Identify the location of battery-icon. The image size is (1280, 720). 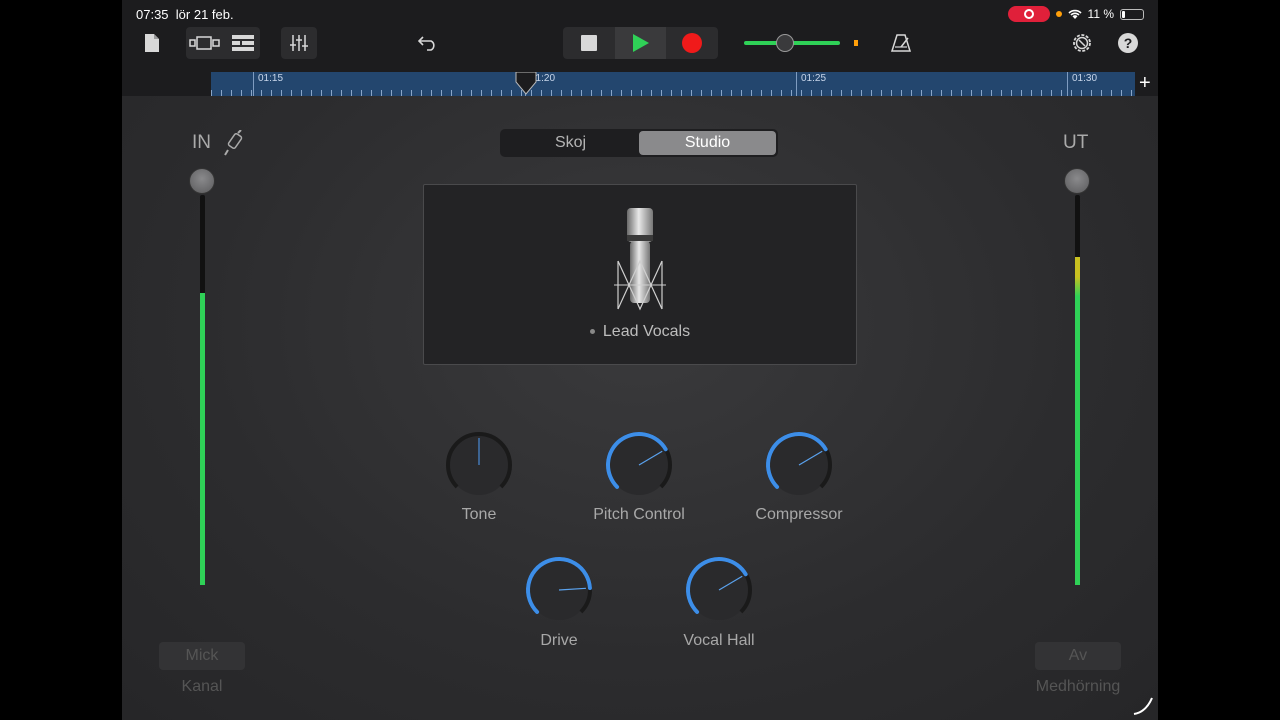
(1132, 14).